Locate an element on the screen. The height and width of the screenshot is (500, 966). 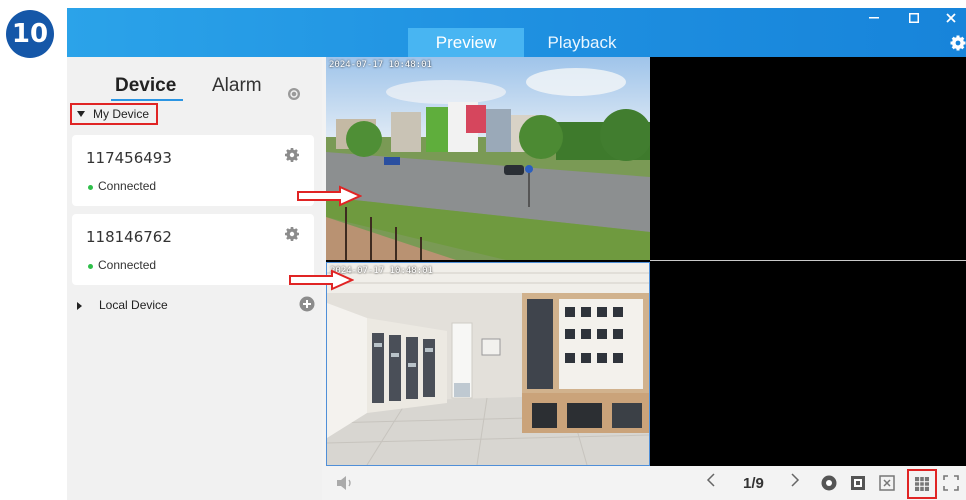
expand-down-icon is located at coordinates (81, 114).